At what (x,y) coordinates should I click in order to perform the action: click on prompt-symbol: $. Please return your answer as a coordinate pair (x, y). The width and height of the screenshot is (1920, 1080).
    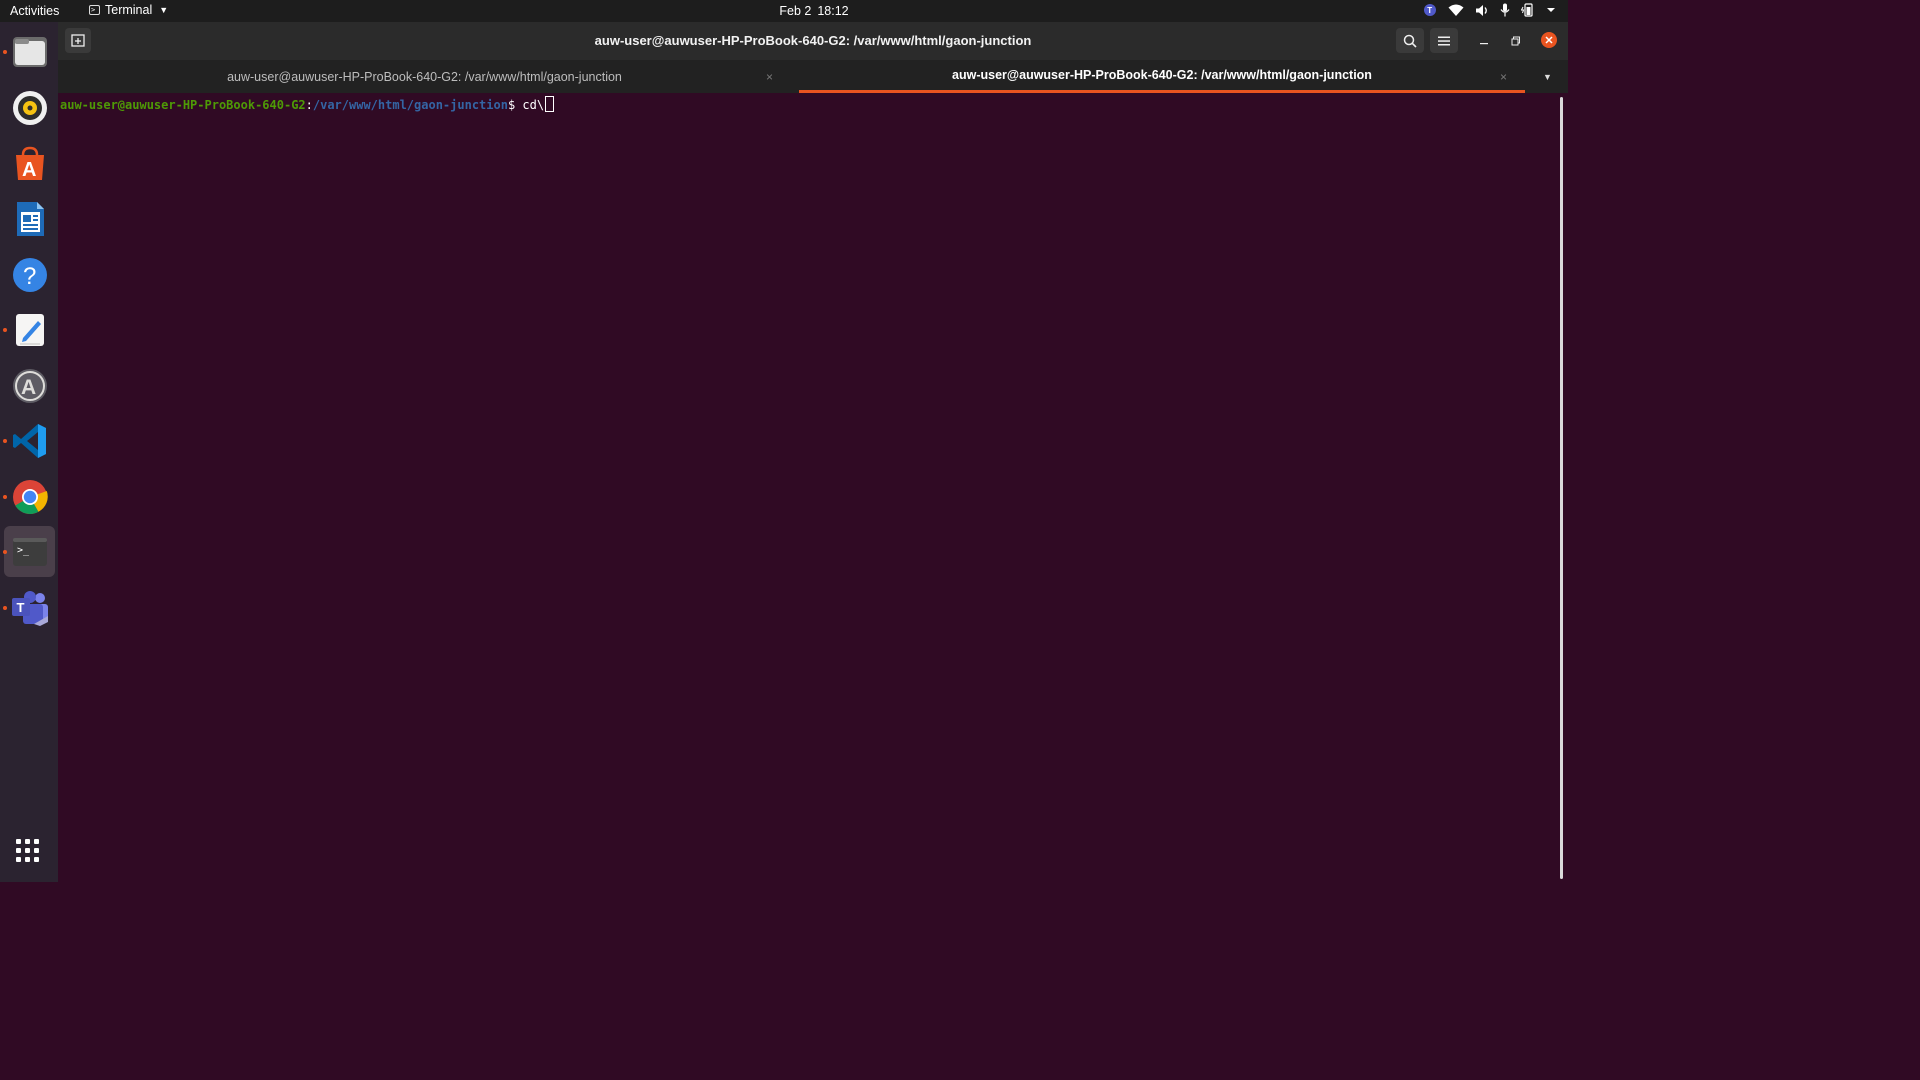
    Looking at the image, I should click on (515, 105).